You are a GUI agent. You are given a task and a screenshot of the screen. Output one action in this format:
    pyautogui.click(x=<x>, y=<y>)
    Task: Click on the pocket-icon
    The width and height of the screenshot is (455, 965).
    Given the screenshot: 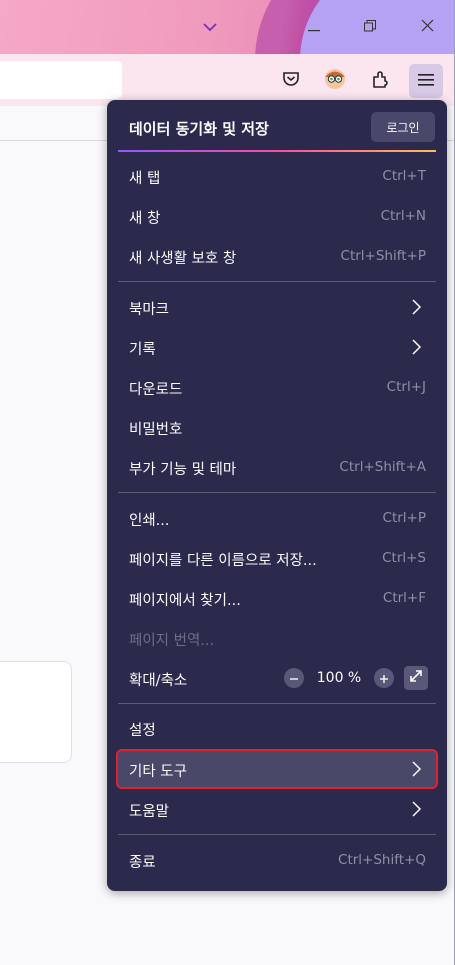 What is the action you would take?
    pyautogui.click(x=291, y=81)
    